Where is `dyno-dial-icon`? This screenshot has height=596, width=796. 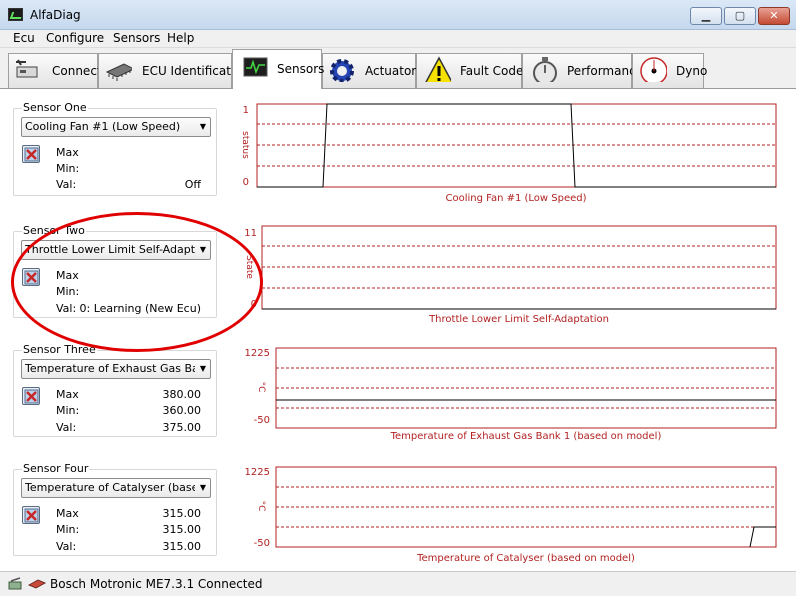 dyno-dial-icon is located at coordinates (653, 69).